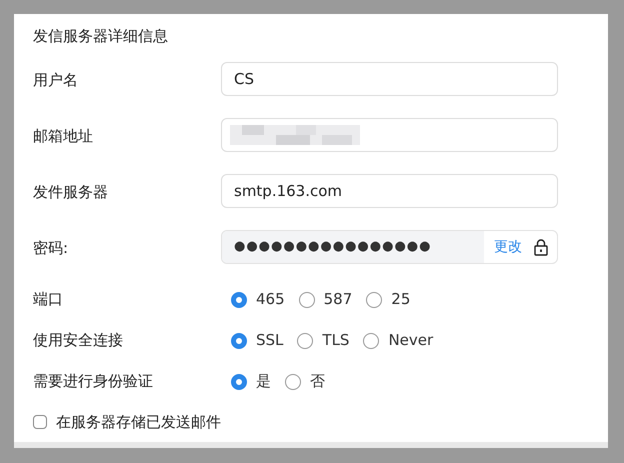 This screenshot has height=463, width=624. Describe the element at coordinates (258, 299) in the screenshot. I see `radio-option: 465` at that location.